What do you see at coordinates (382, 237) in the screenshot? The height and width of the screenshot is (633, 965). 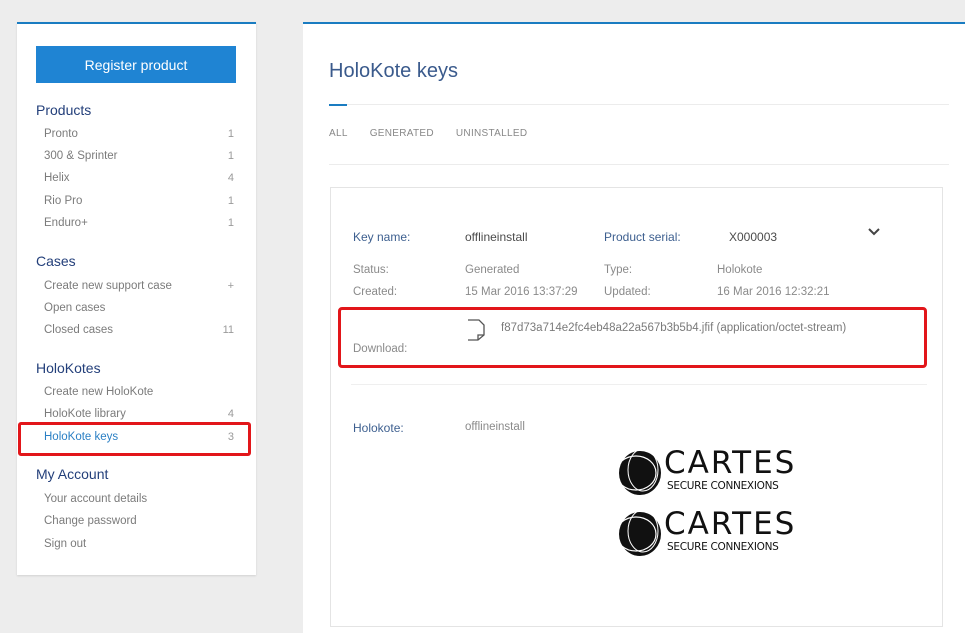 I see `key-name-label: Key name:` at bounding box center [382, 237].